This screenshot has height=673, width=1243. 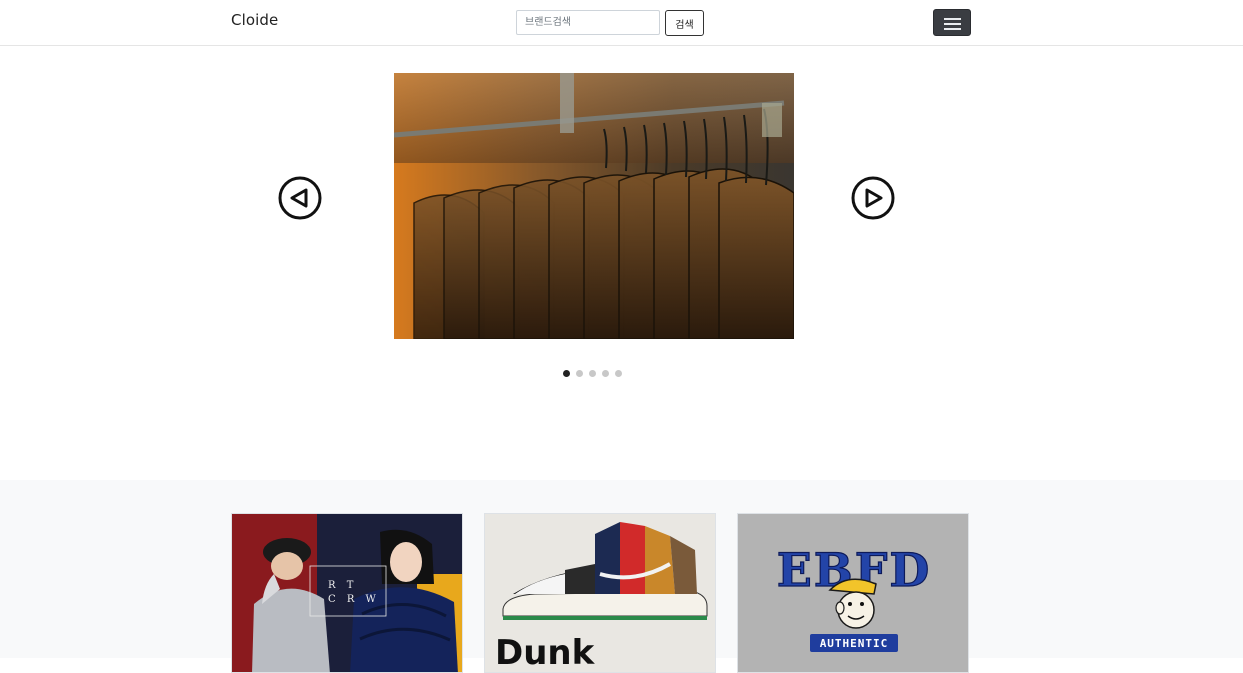 I want to click on clothing-rack-photo, so click(x=594, y=206).